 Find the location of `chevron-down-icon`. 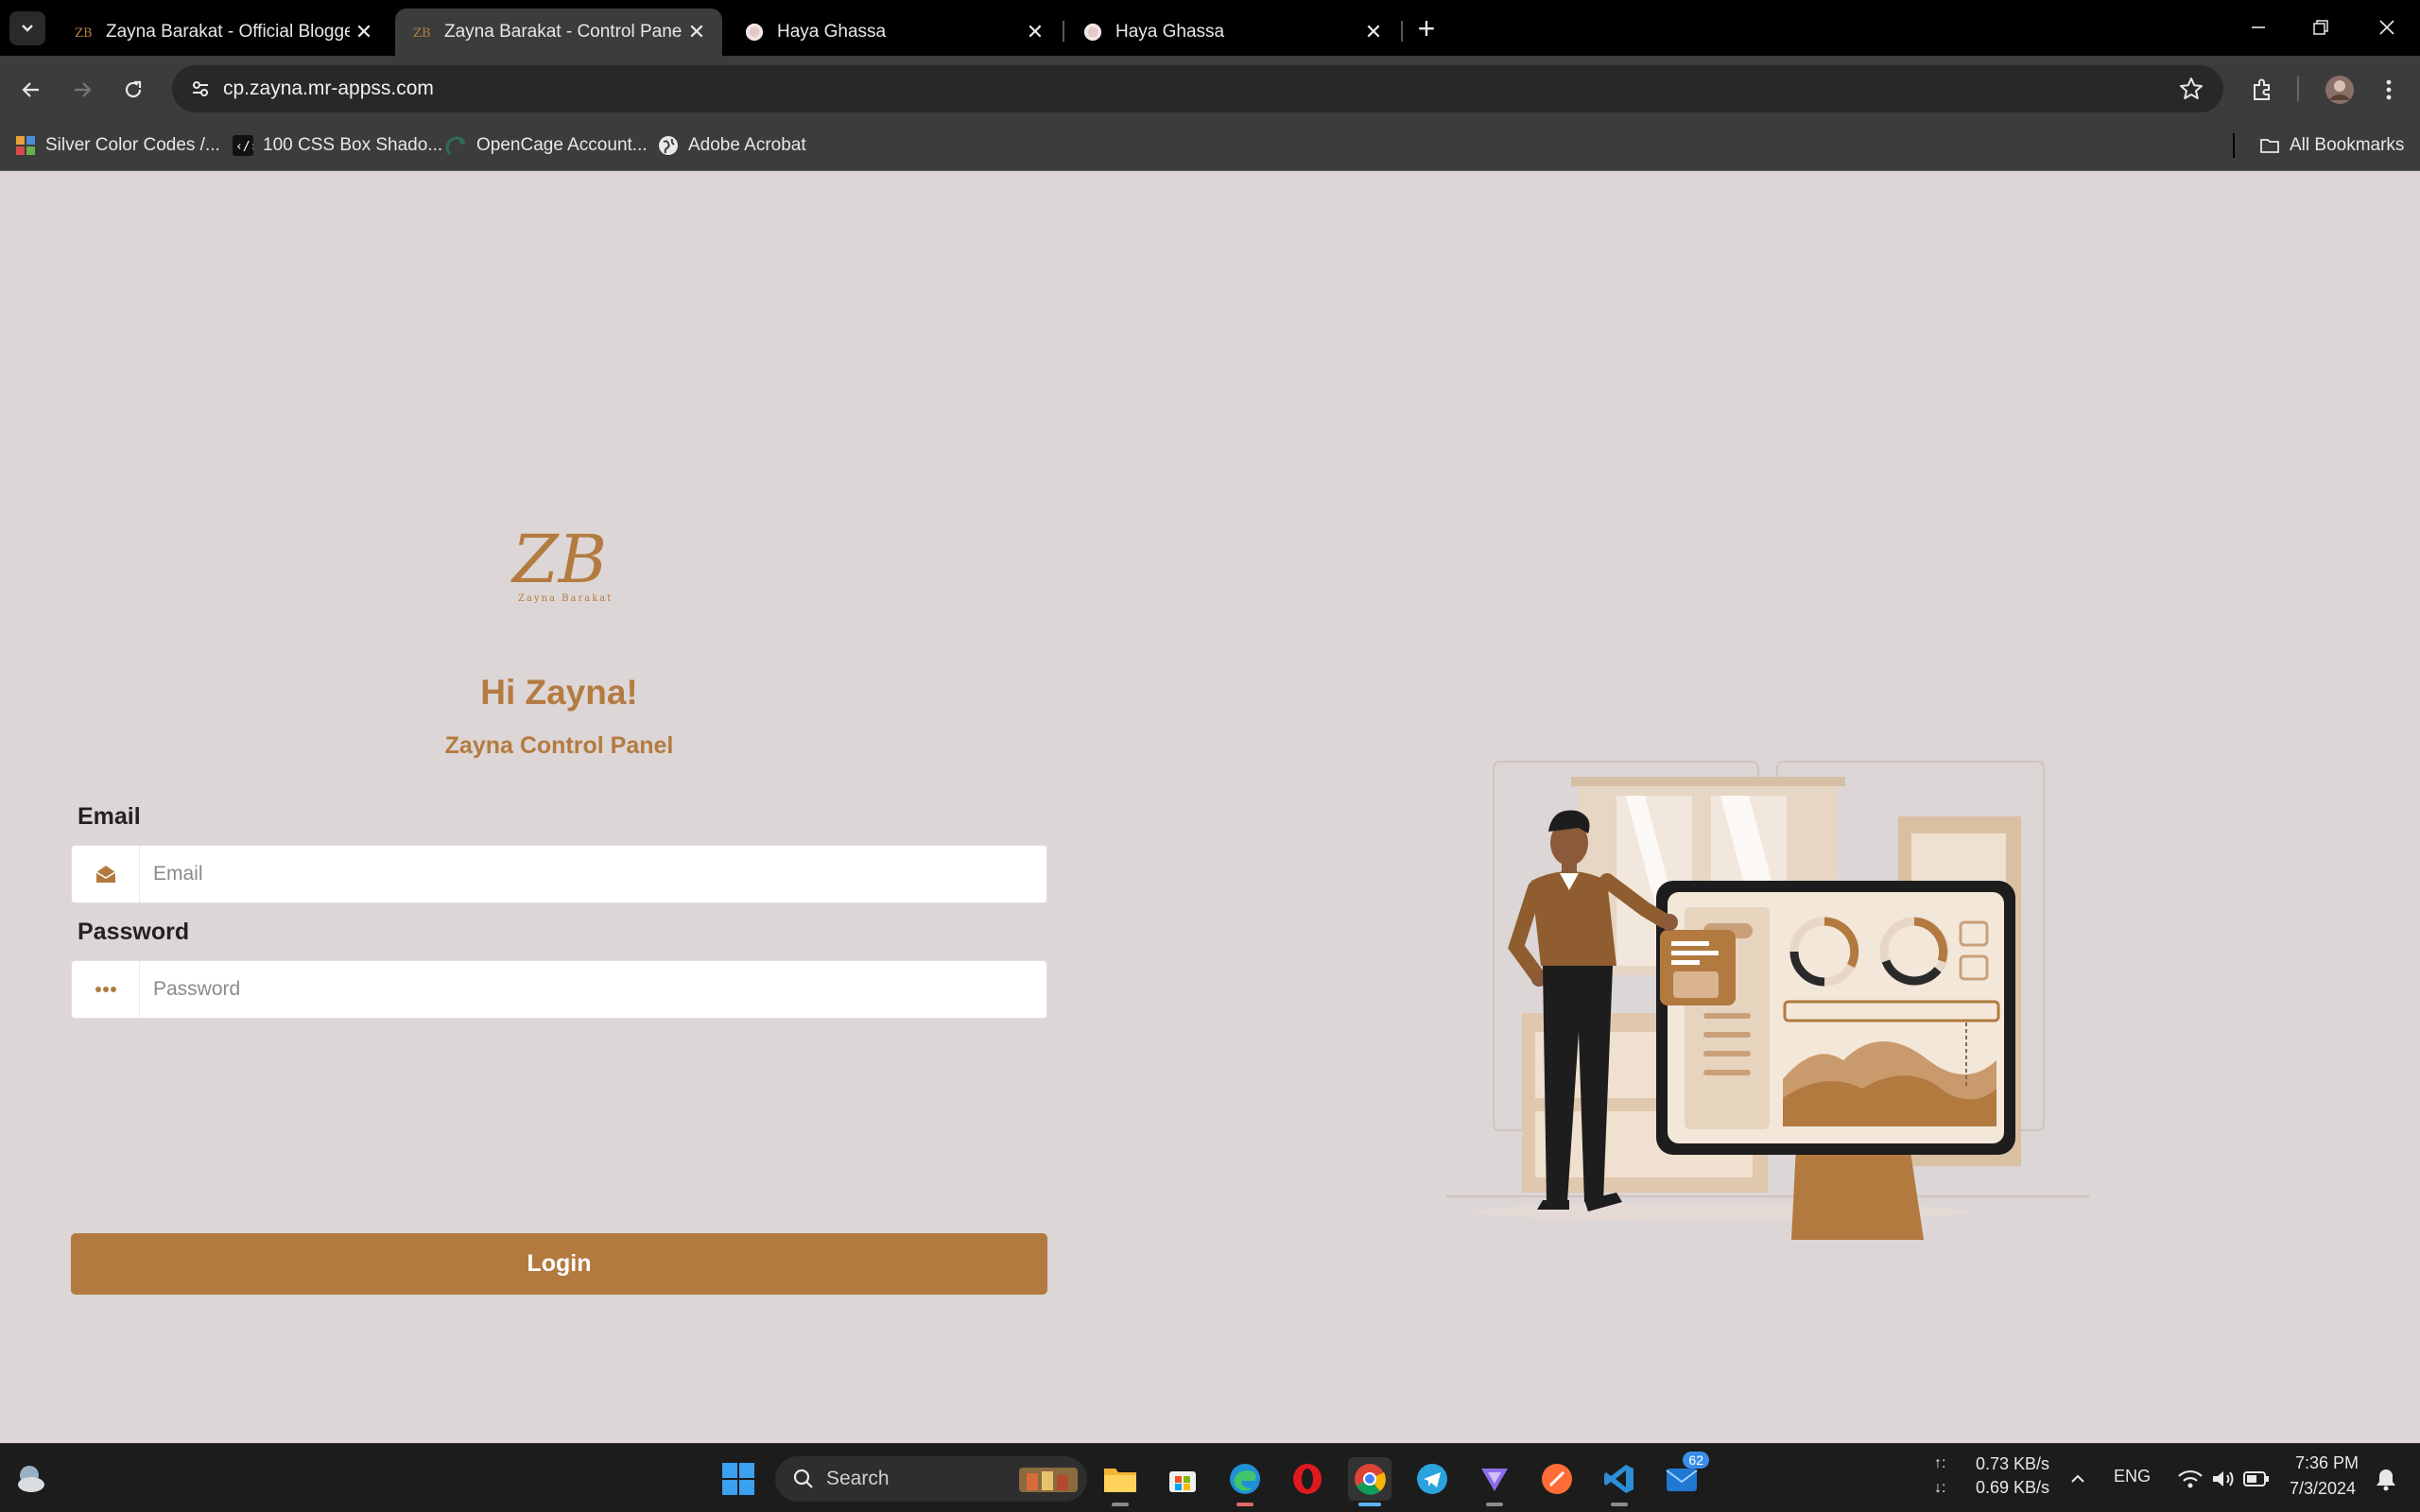

chevron-down-icon is located at coordinates (28, 28).